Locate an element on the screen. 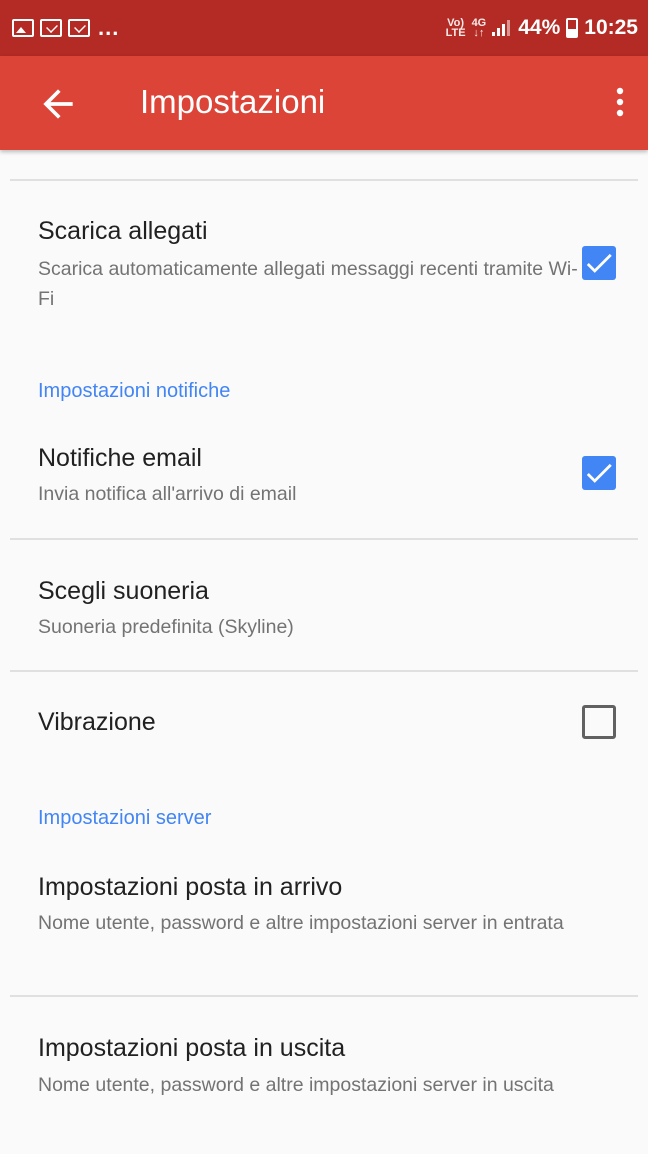 This screenshot has width=648, height=1154. setting-summary: Suoneria predefinita (Skyline) is located at coordinates (166, 627).